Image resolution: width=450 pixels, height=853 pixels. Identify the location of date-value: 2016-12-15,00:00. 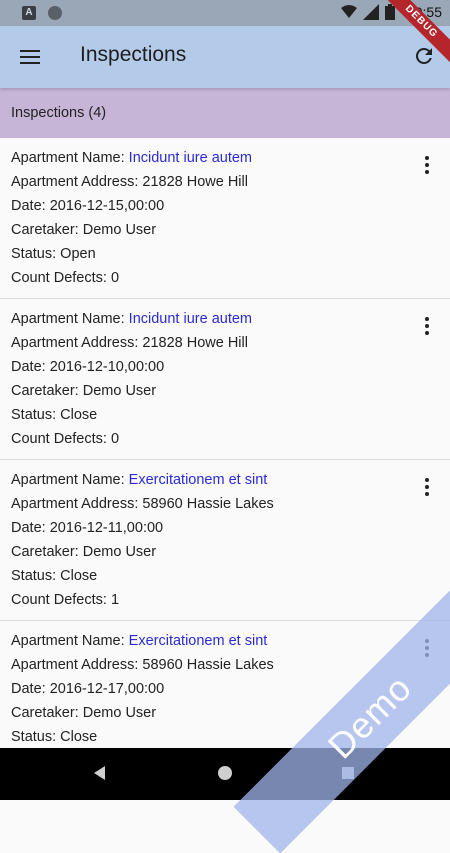
(107, 206).